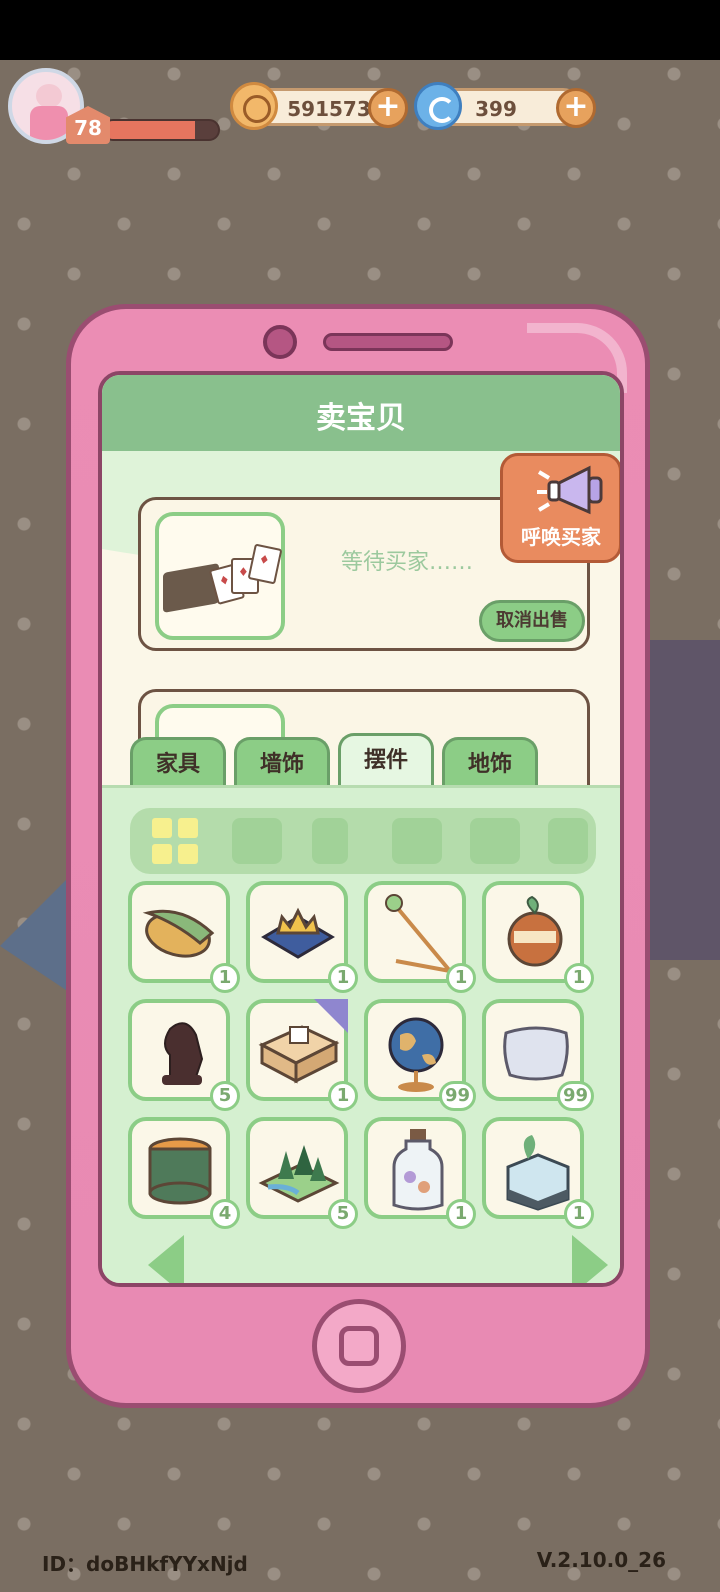  I want to click on summon-buyer-button: 呼唤买家, so click(560, 508).